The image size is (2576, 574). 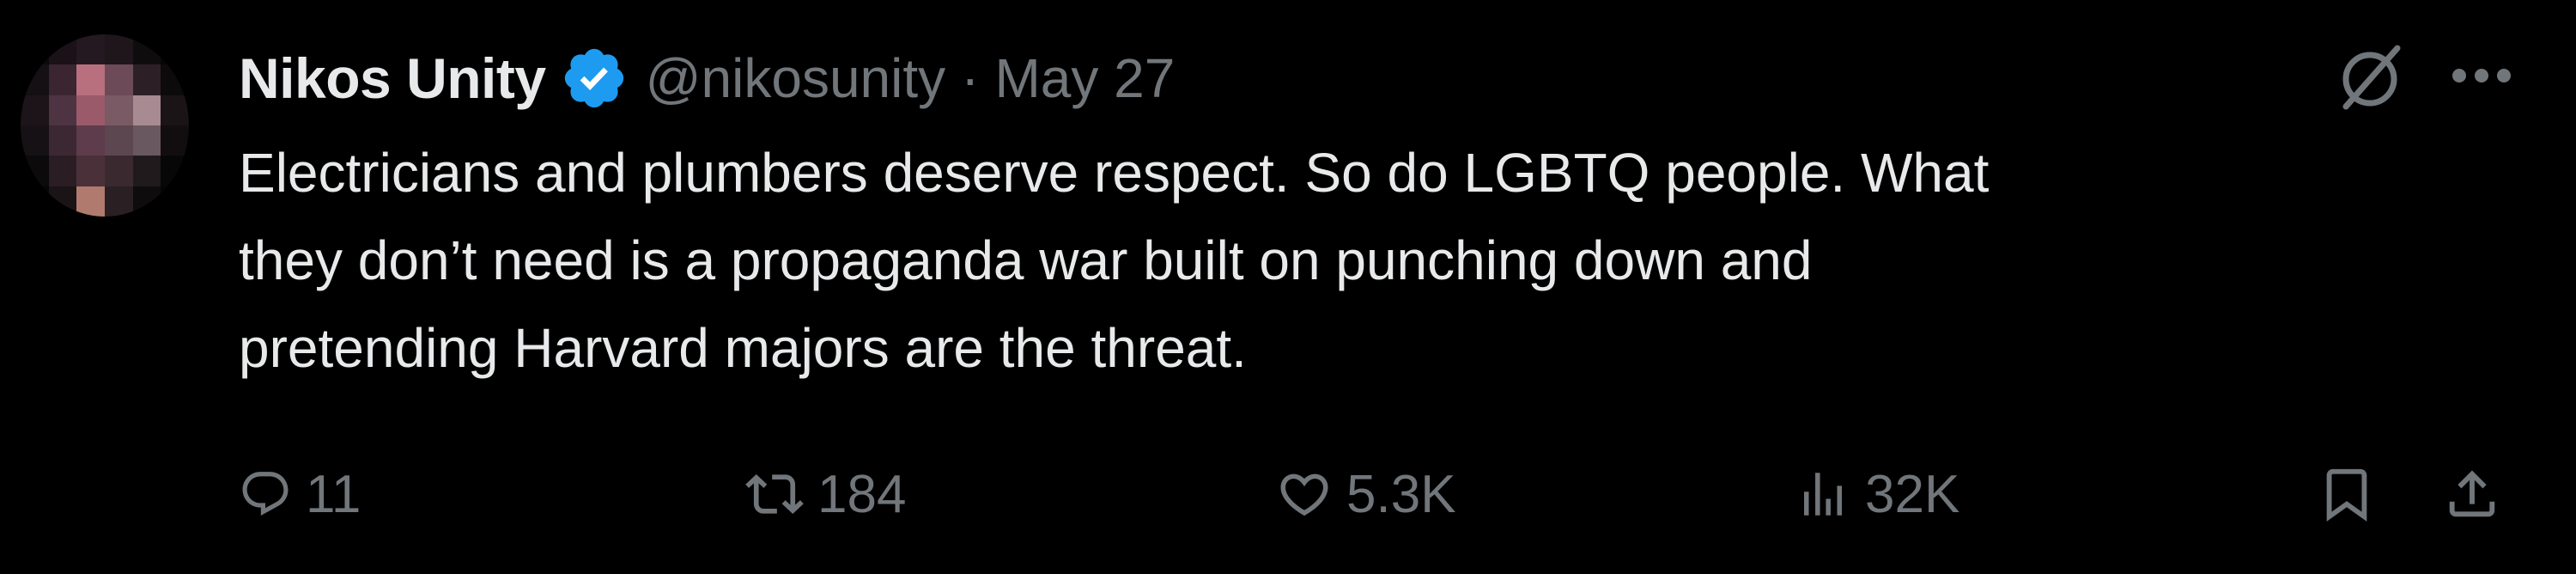 What do you see at coordinates (594, 78) in the screenshot?
I see `verified-badge-icon` at bounding box center [594, 78].